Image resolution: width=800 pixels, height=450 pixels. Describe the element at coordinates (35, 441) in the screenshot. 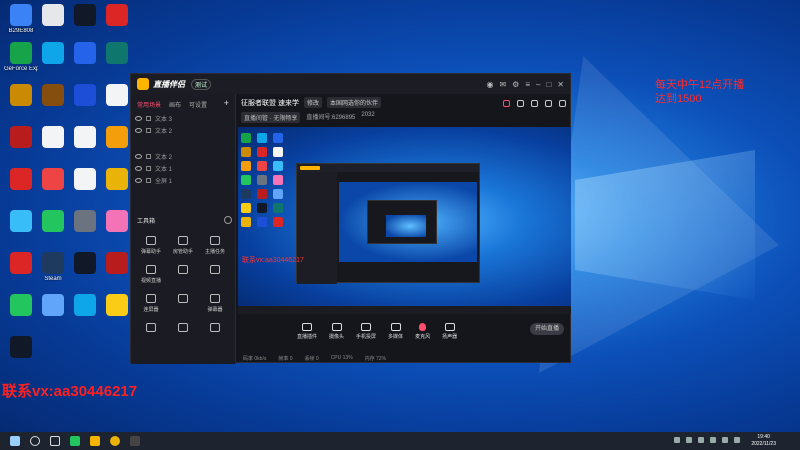

I see `search-icon` at that location.